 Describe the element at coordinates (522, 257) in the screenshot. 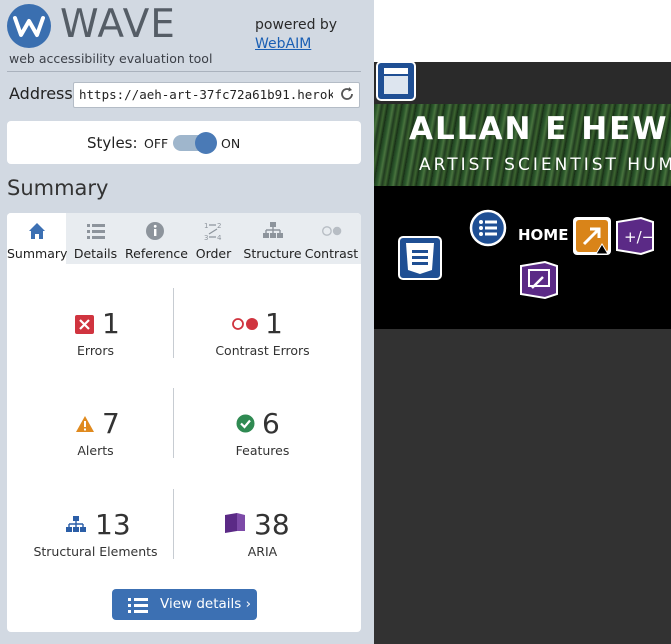

I see `preview-nav: HOME +/−` at that location.